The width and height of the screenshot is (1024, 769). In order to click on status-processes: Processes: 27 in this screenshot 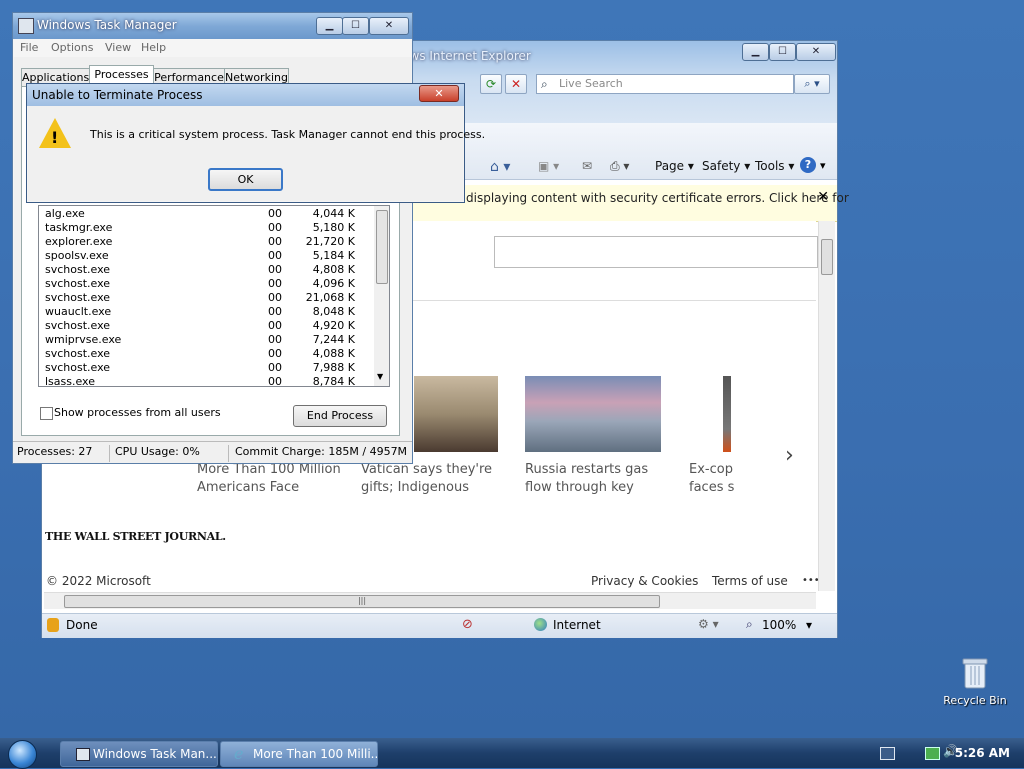, I will do `click(55, 451)`.